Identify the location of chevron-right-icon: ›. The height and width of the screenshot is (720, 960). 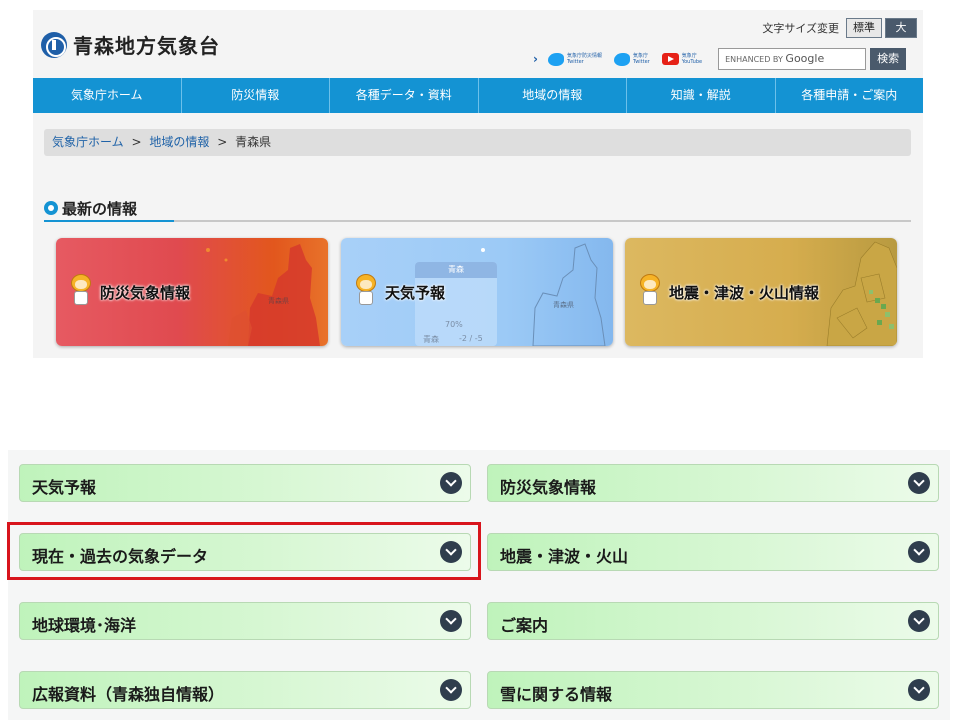
(535, 59).